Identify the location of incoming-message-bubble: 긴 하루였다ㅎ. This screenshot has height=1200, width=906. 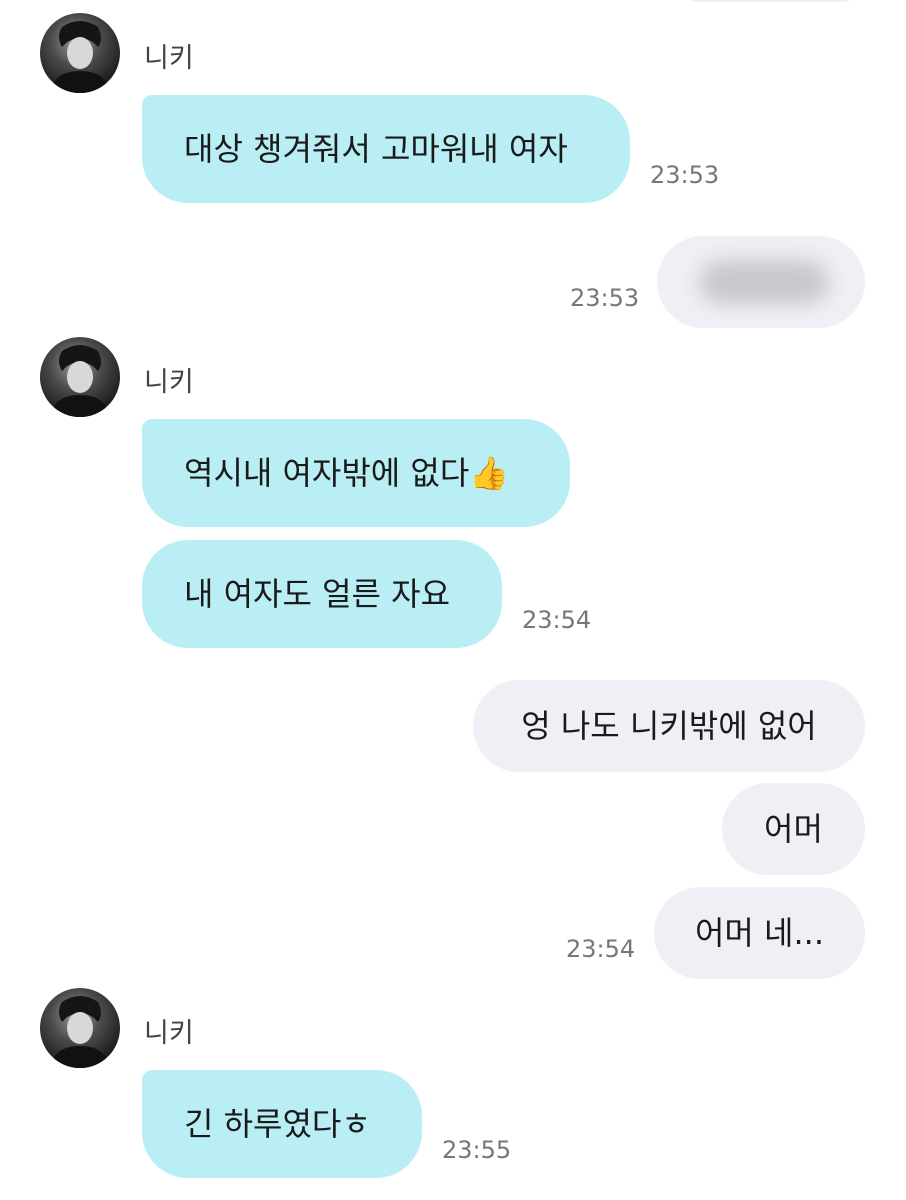
(282, 1124).